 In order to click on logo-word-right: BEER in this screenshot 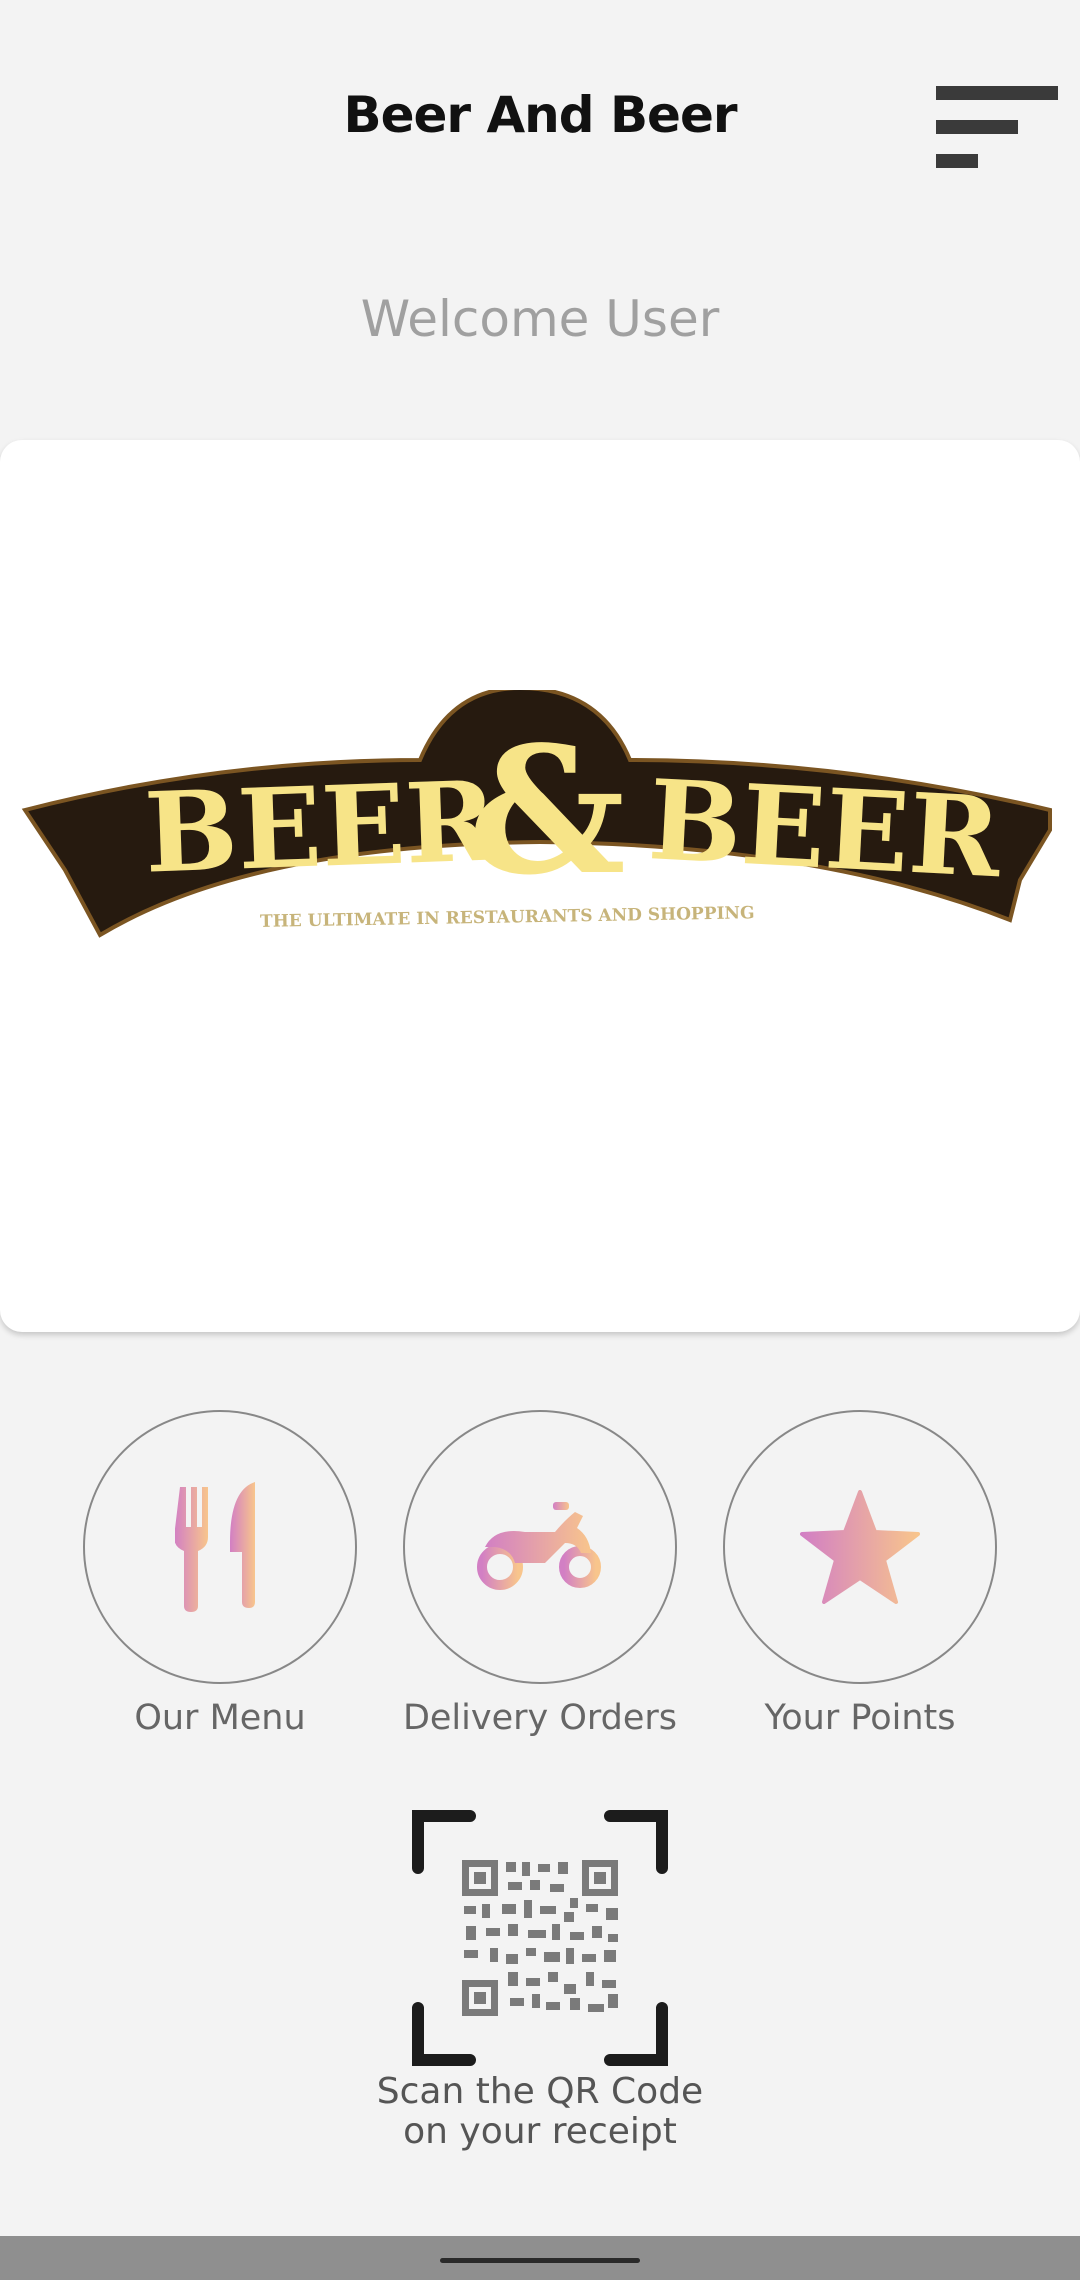, I will do `click(825, 828)`.